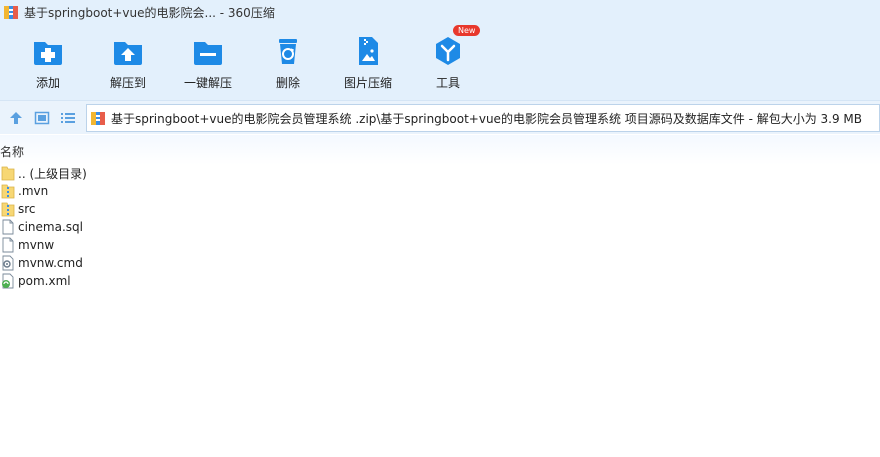 The height and width of the screenshot is (457, 880). What do you see at coordinates (128, 51) in the screenshot?
I see `extract-to-icon` at bounding box center [128, 51].